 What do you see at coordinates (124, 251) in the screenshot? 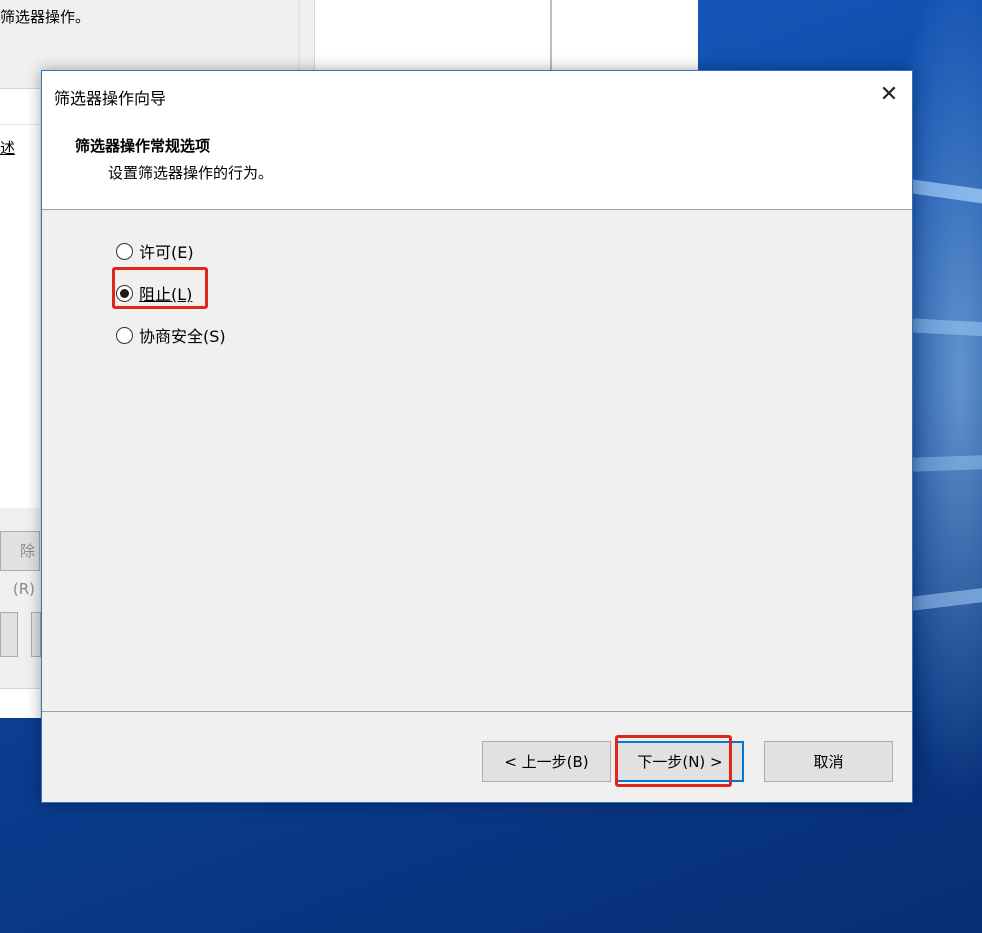
I see `radio-permit-button` at bounding box center [124, 251].